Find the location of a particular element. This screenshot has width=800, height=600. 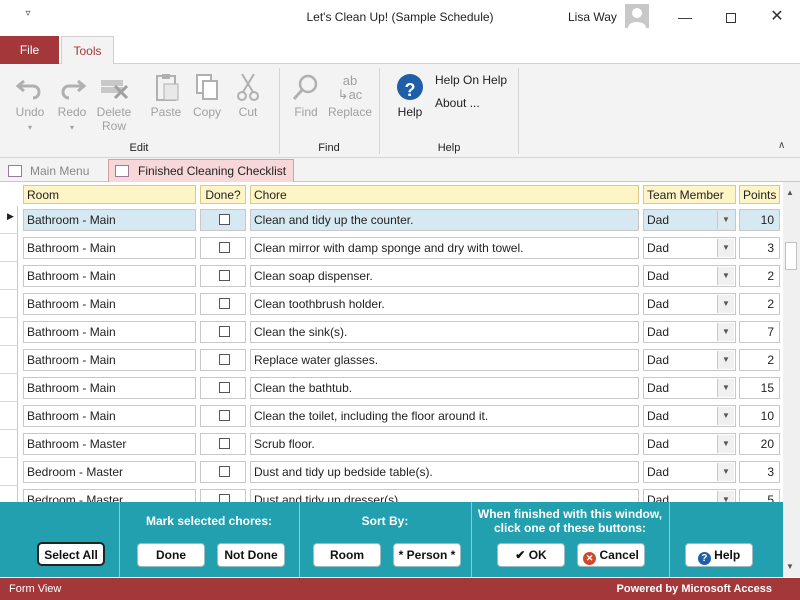

cell-chore: Clean toothbrush holder. is located at coordinates (444, 304).